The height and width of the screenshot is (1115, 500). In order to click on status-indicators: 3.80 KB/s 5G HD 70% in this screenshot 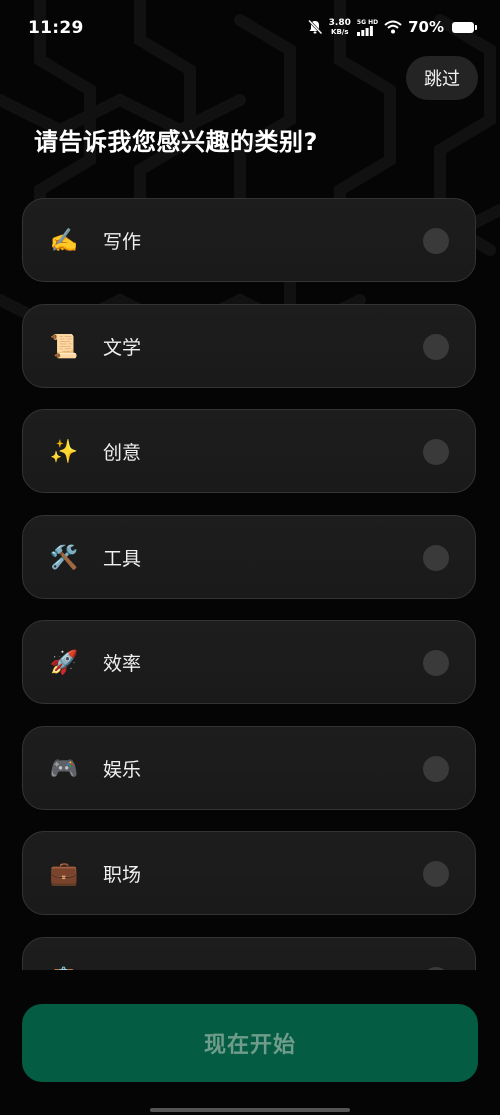, I will do `click(392, 26)`.